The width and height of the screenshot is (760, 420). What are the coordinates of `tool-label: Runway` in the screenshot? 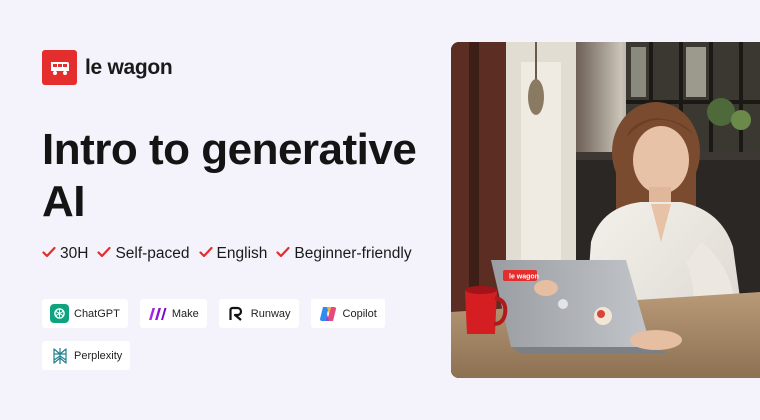 It's located at (270, 313).